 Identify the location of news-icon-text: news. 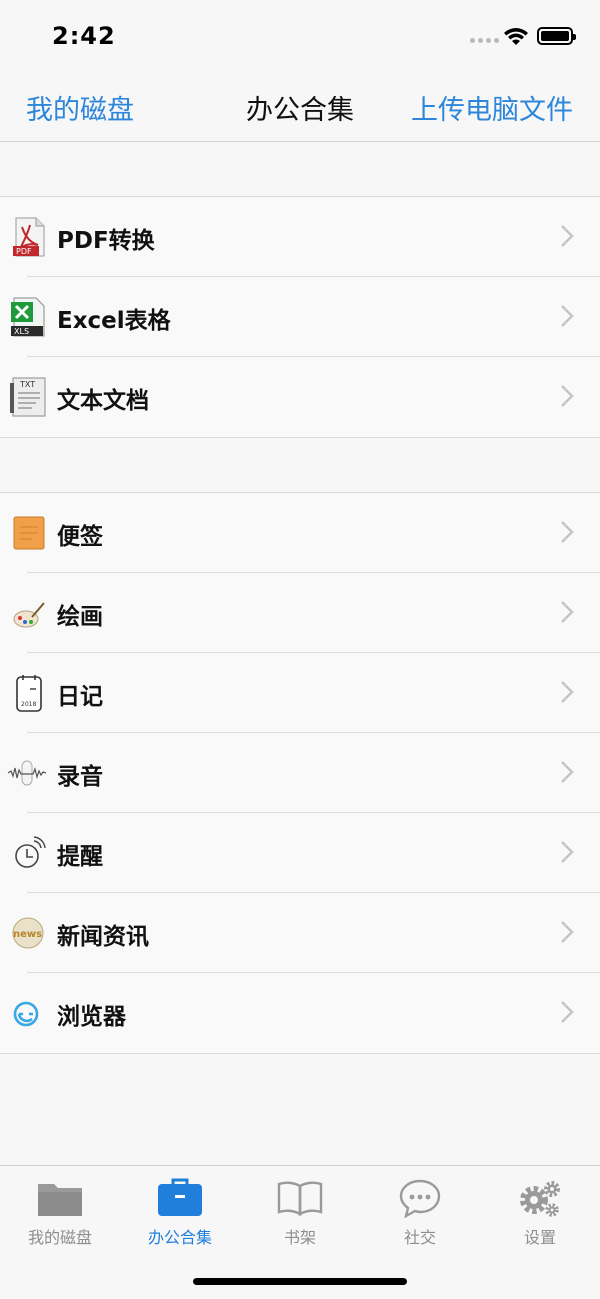
(27, 934).